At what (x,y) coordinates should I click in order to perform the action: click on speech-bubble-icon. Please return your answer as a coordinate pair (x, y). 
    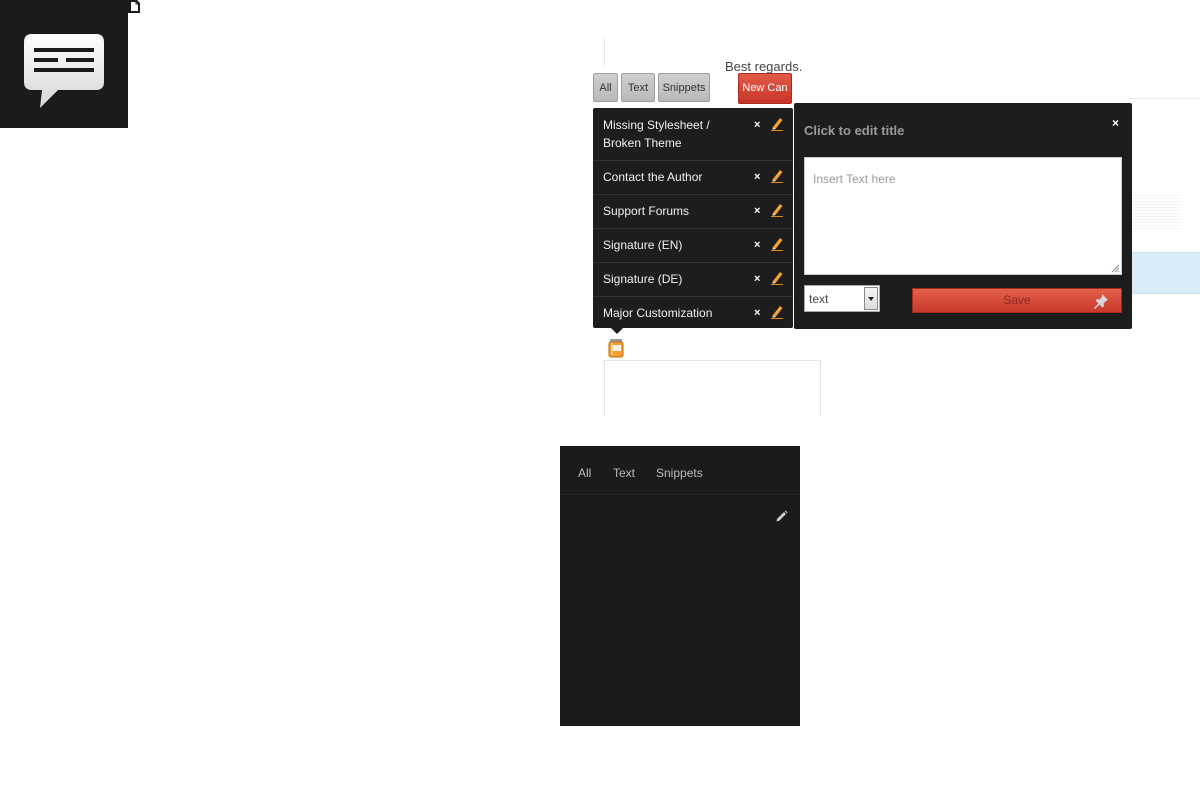
    Looking at the image, I should click on (64, 71).